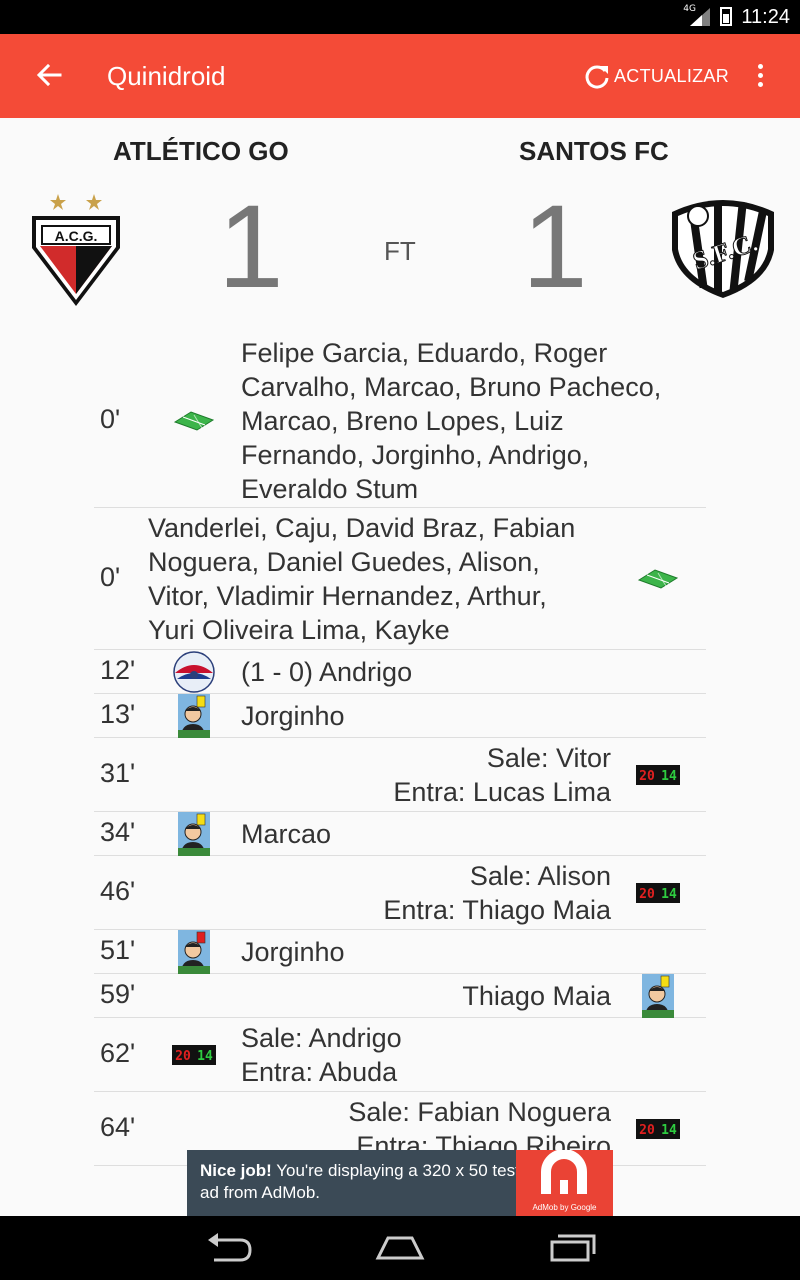 This screenshot has height=1280, width=800. What do you see at coordinates (471, 1055) in the screenshot?
I see `event-description: Sale: Andrigo Entra: Abuda` at bounding box center [471, 1055].